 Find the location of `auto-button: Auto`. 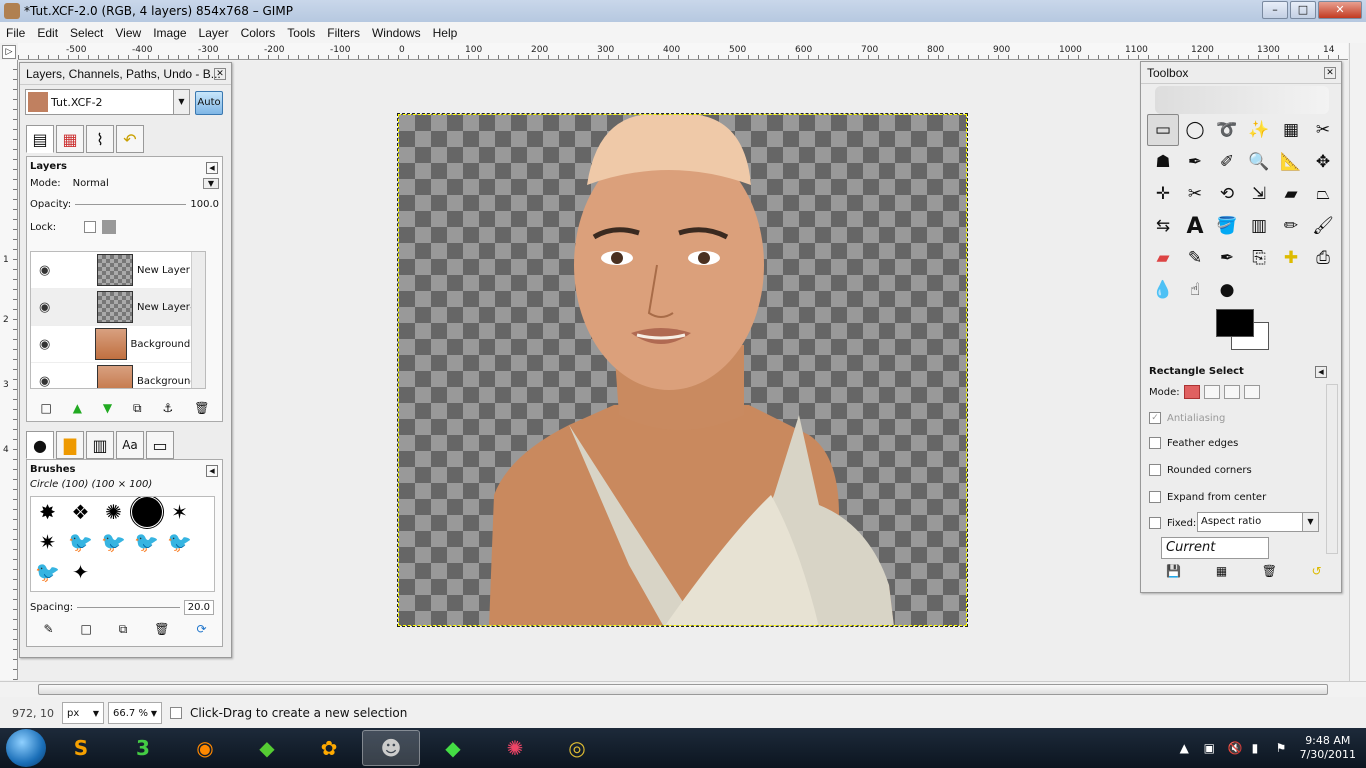

auto-button: Auto is located at coordinates (209, 103).